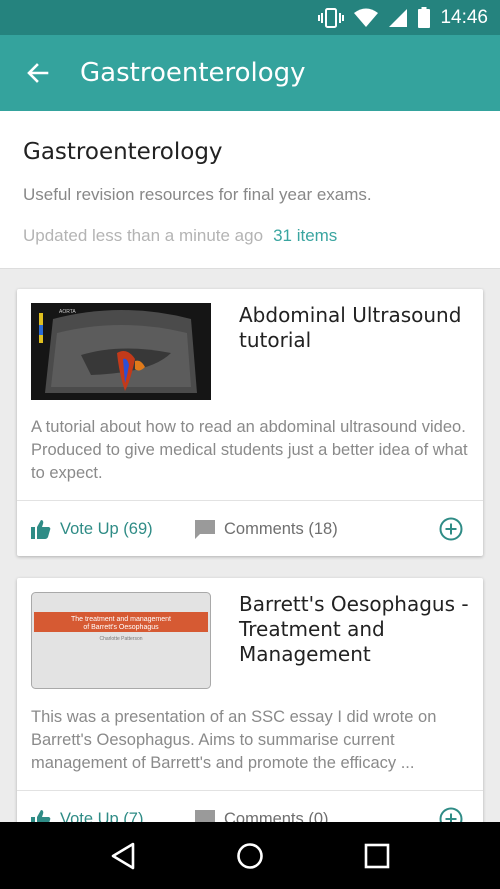 This screenshot has width=500, height=889. Describe the element at coordinates (331, 17) in the screenshot. I see `vibrate-icon` at that location.